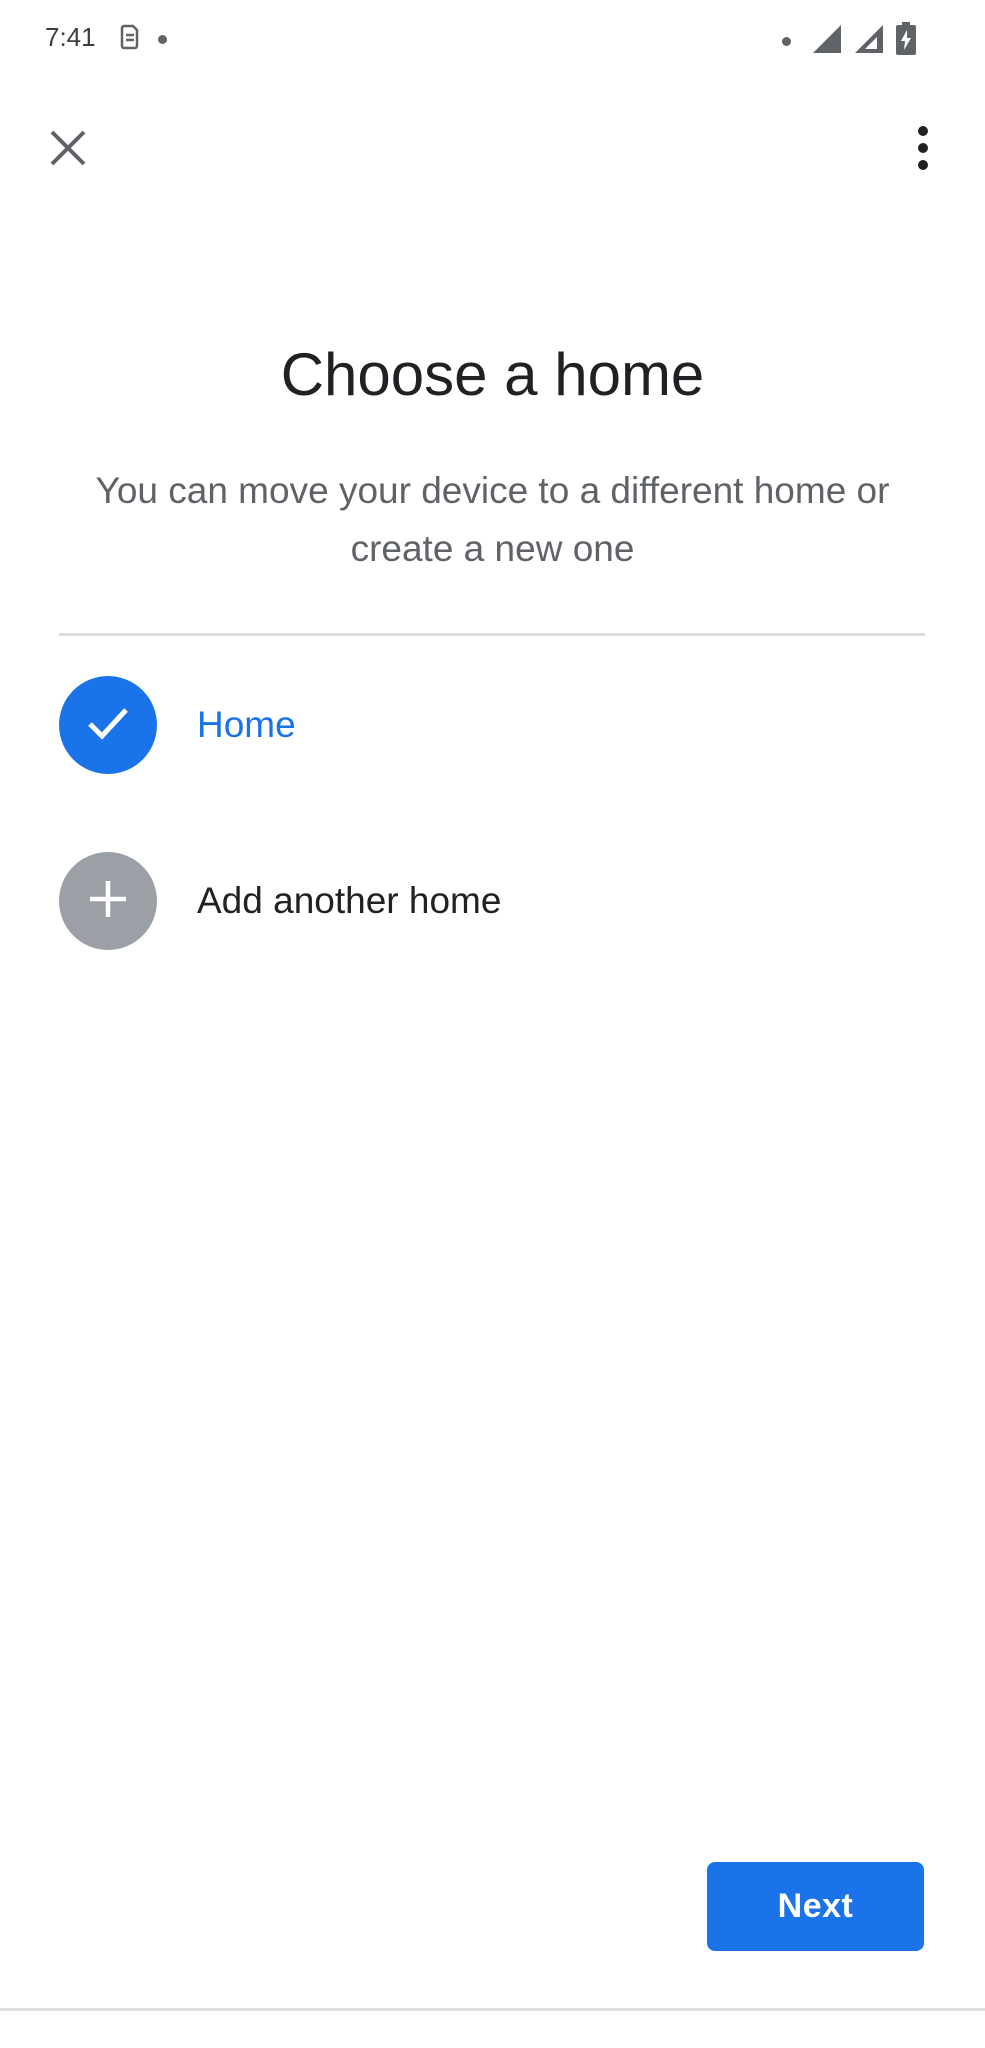 Image resolution: width=985 pixels, height=2048 pixels. I want to click on next-button: Next, so click(815, 1906).